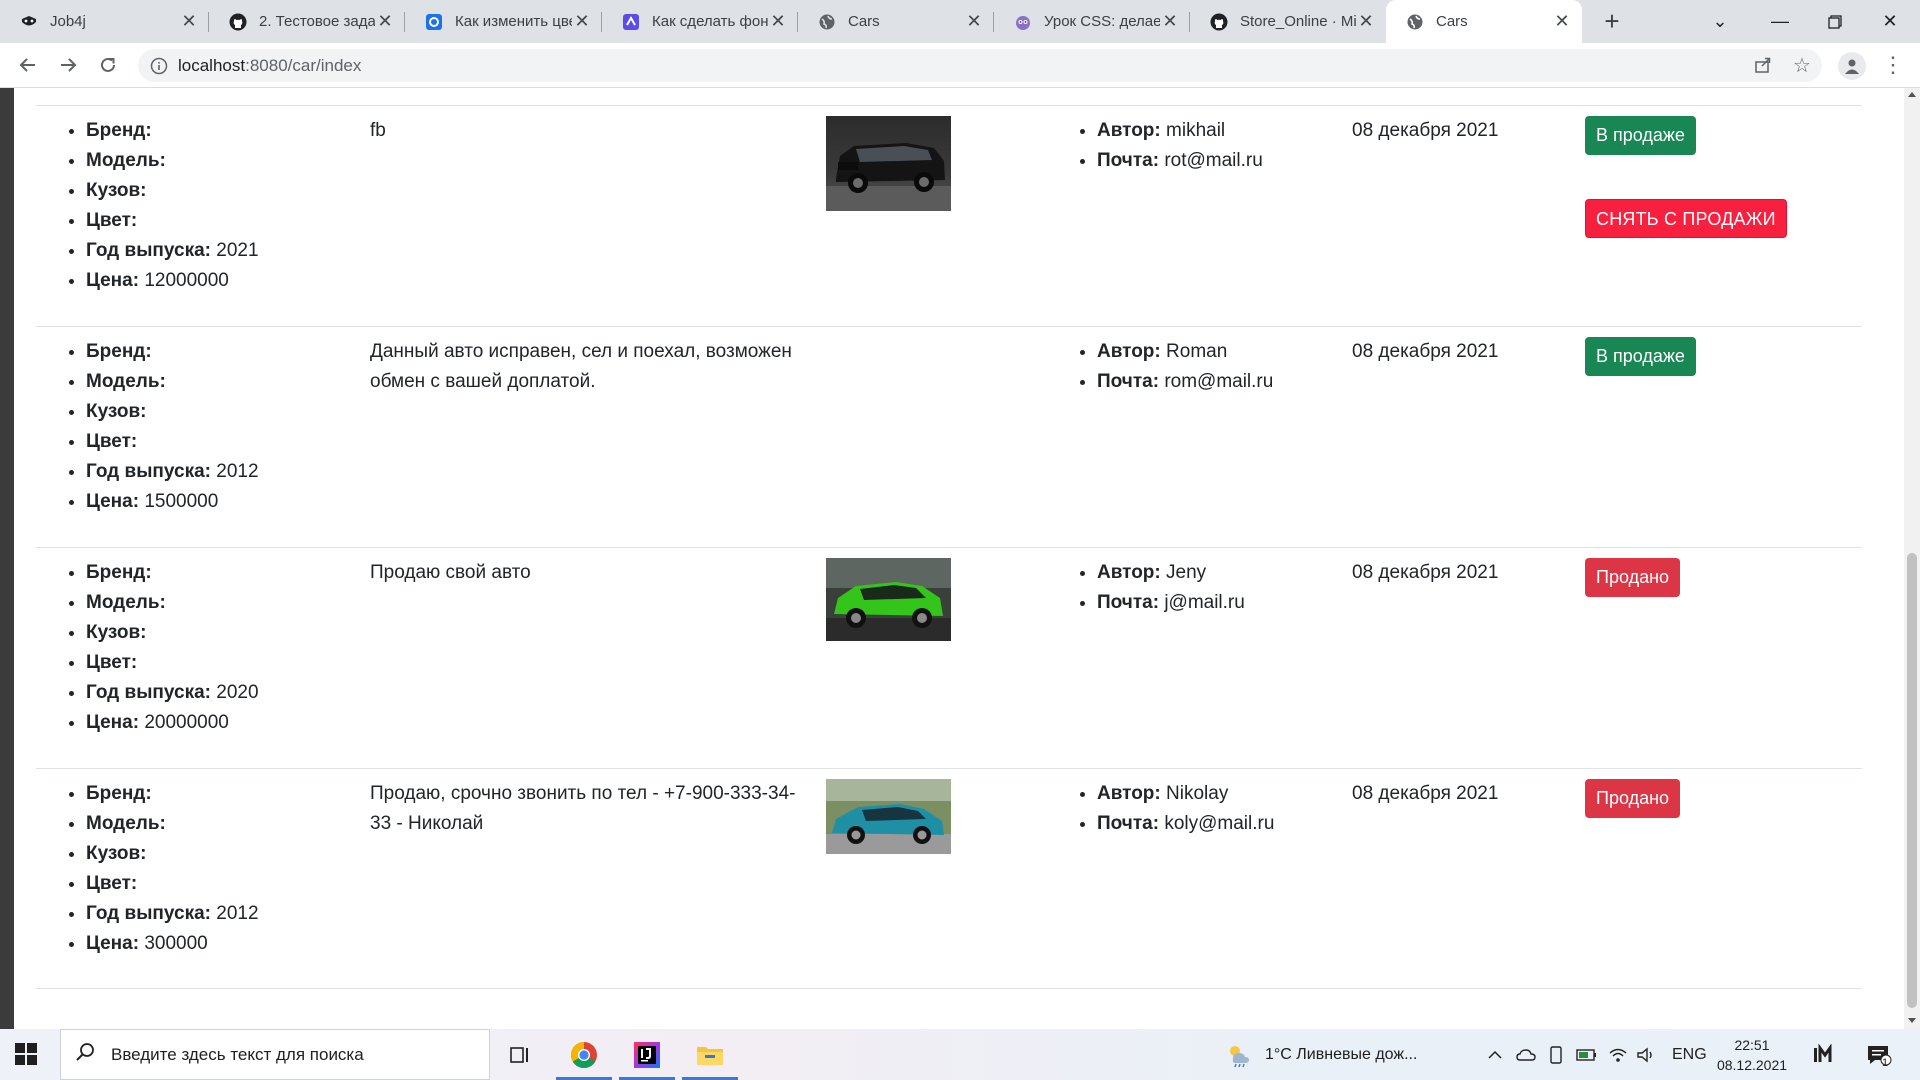  I want to click on new-tab-button: +, so click(1612, 21).